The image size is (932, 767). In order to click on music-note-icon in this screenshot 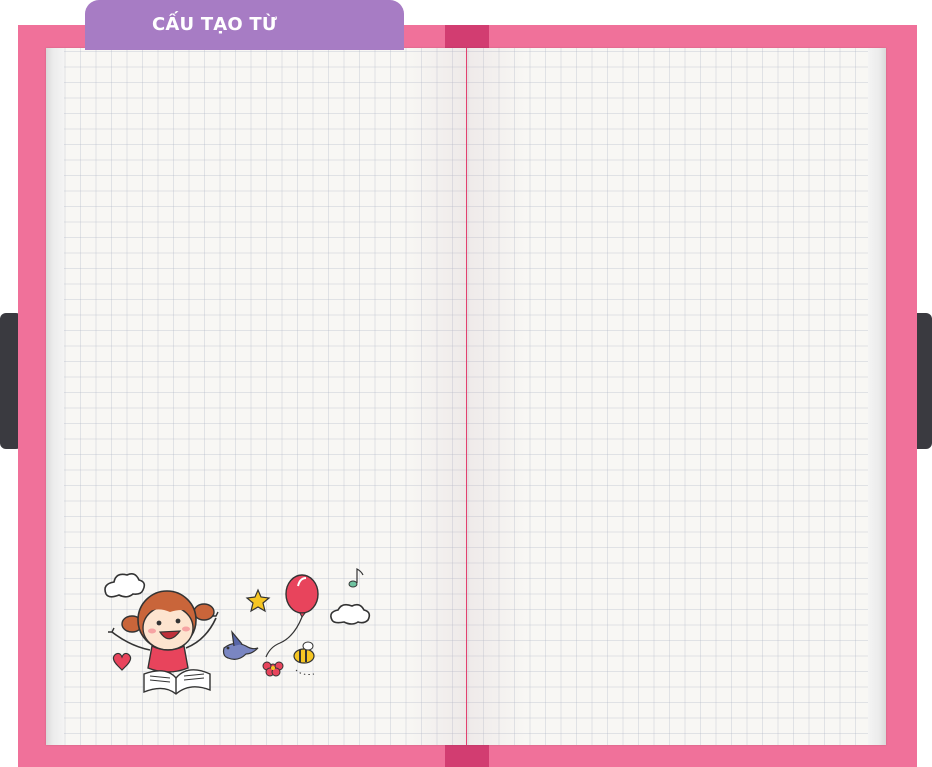, I will do `click(356, 578)`.